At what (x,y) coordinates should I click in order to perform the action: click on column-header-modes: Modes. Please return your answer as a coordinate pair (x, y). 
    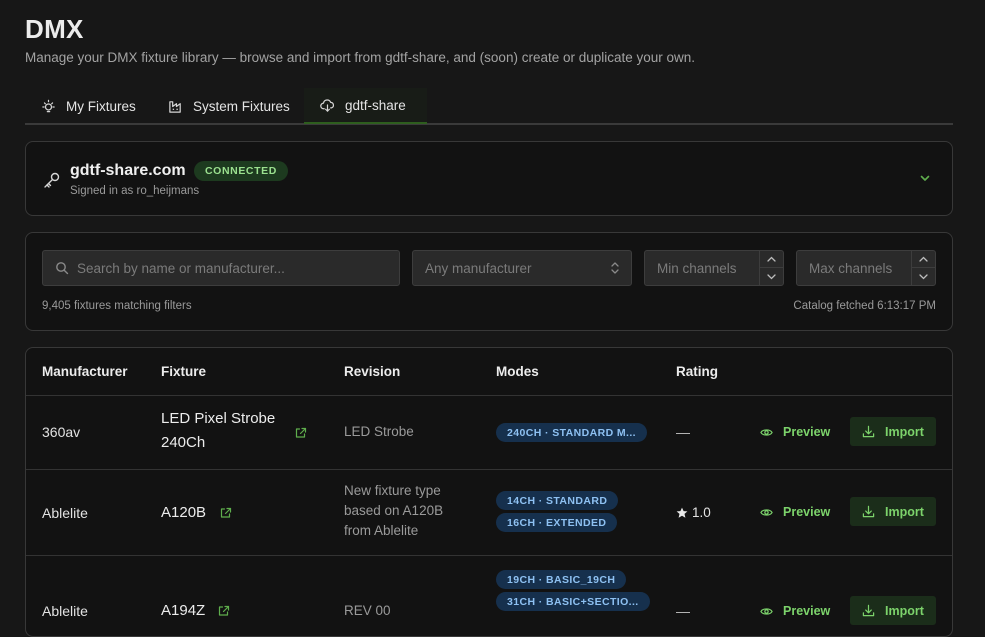
    Looking at the image, I should click on (517, 371).